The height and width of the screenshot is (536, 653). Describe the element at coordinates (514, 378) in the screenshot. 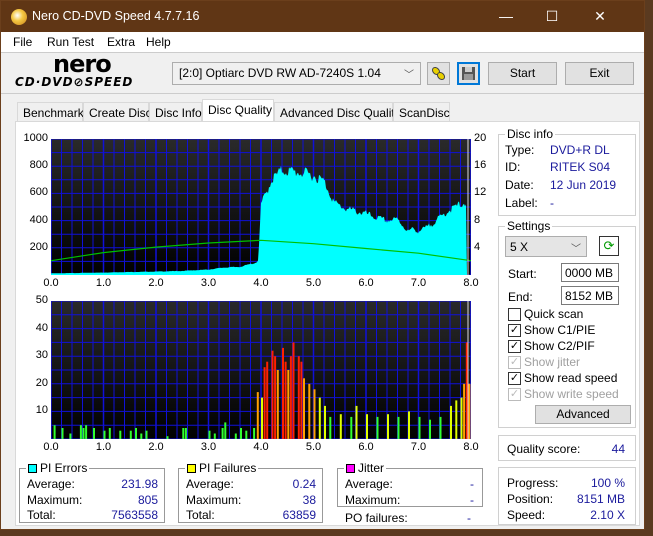

I see `checkbox-show-read-speed: ✓` at that location.